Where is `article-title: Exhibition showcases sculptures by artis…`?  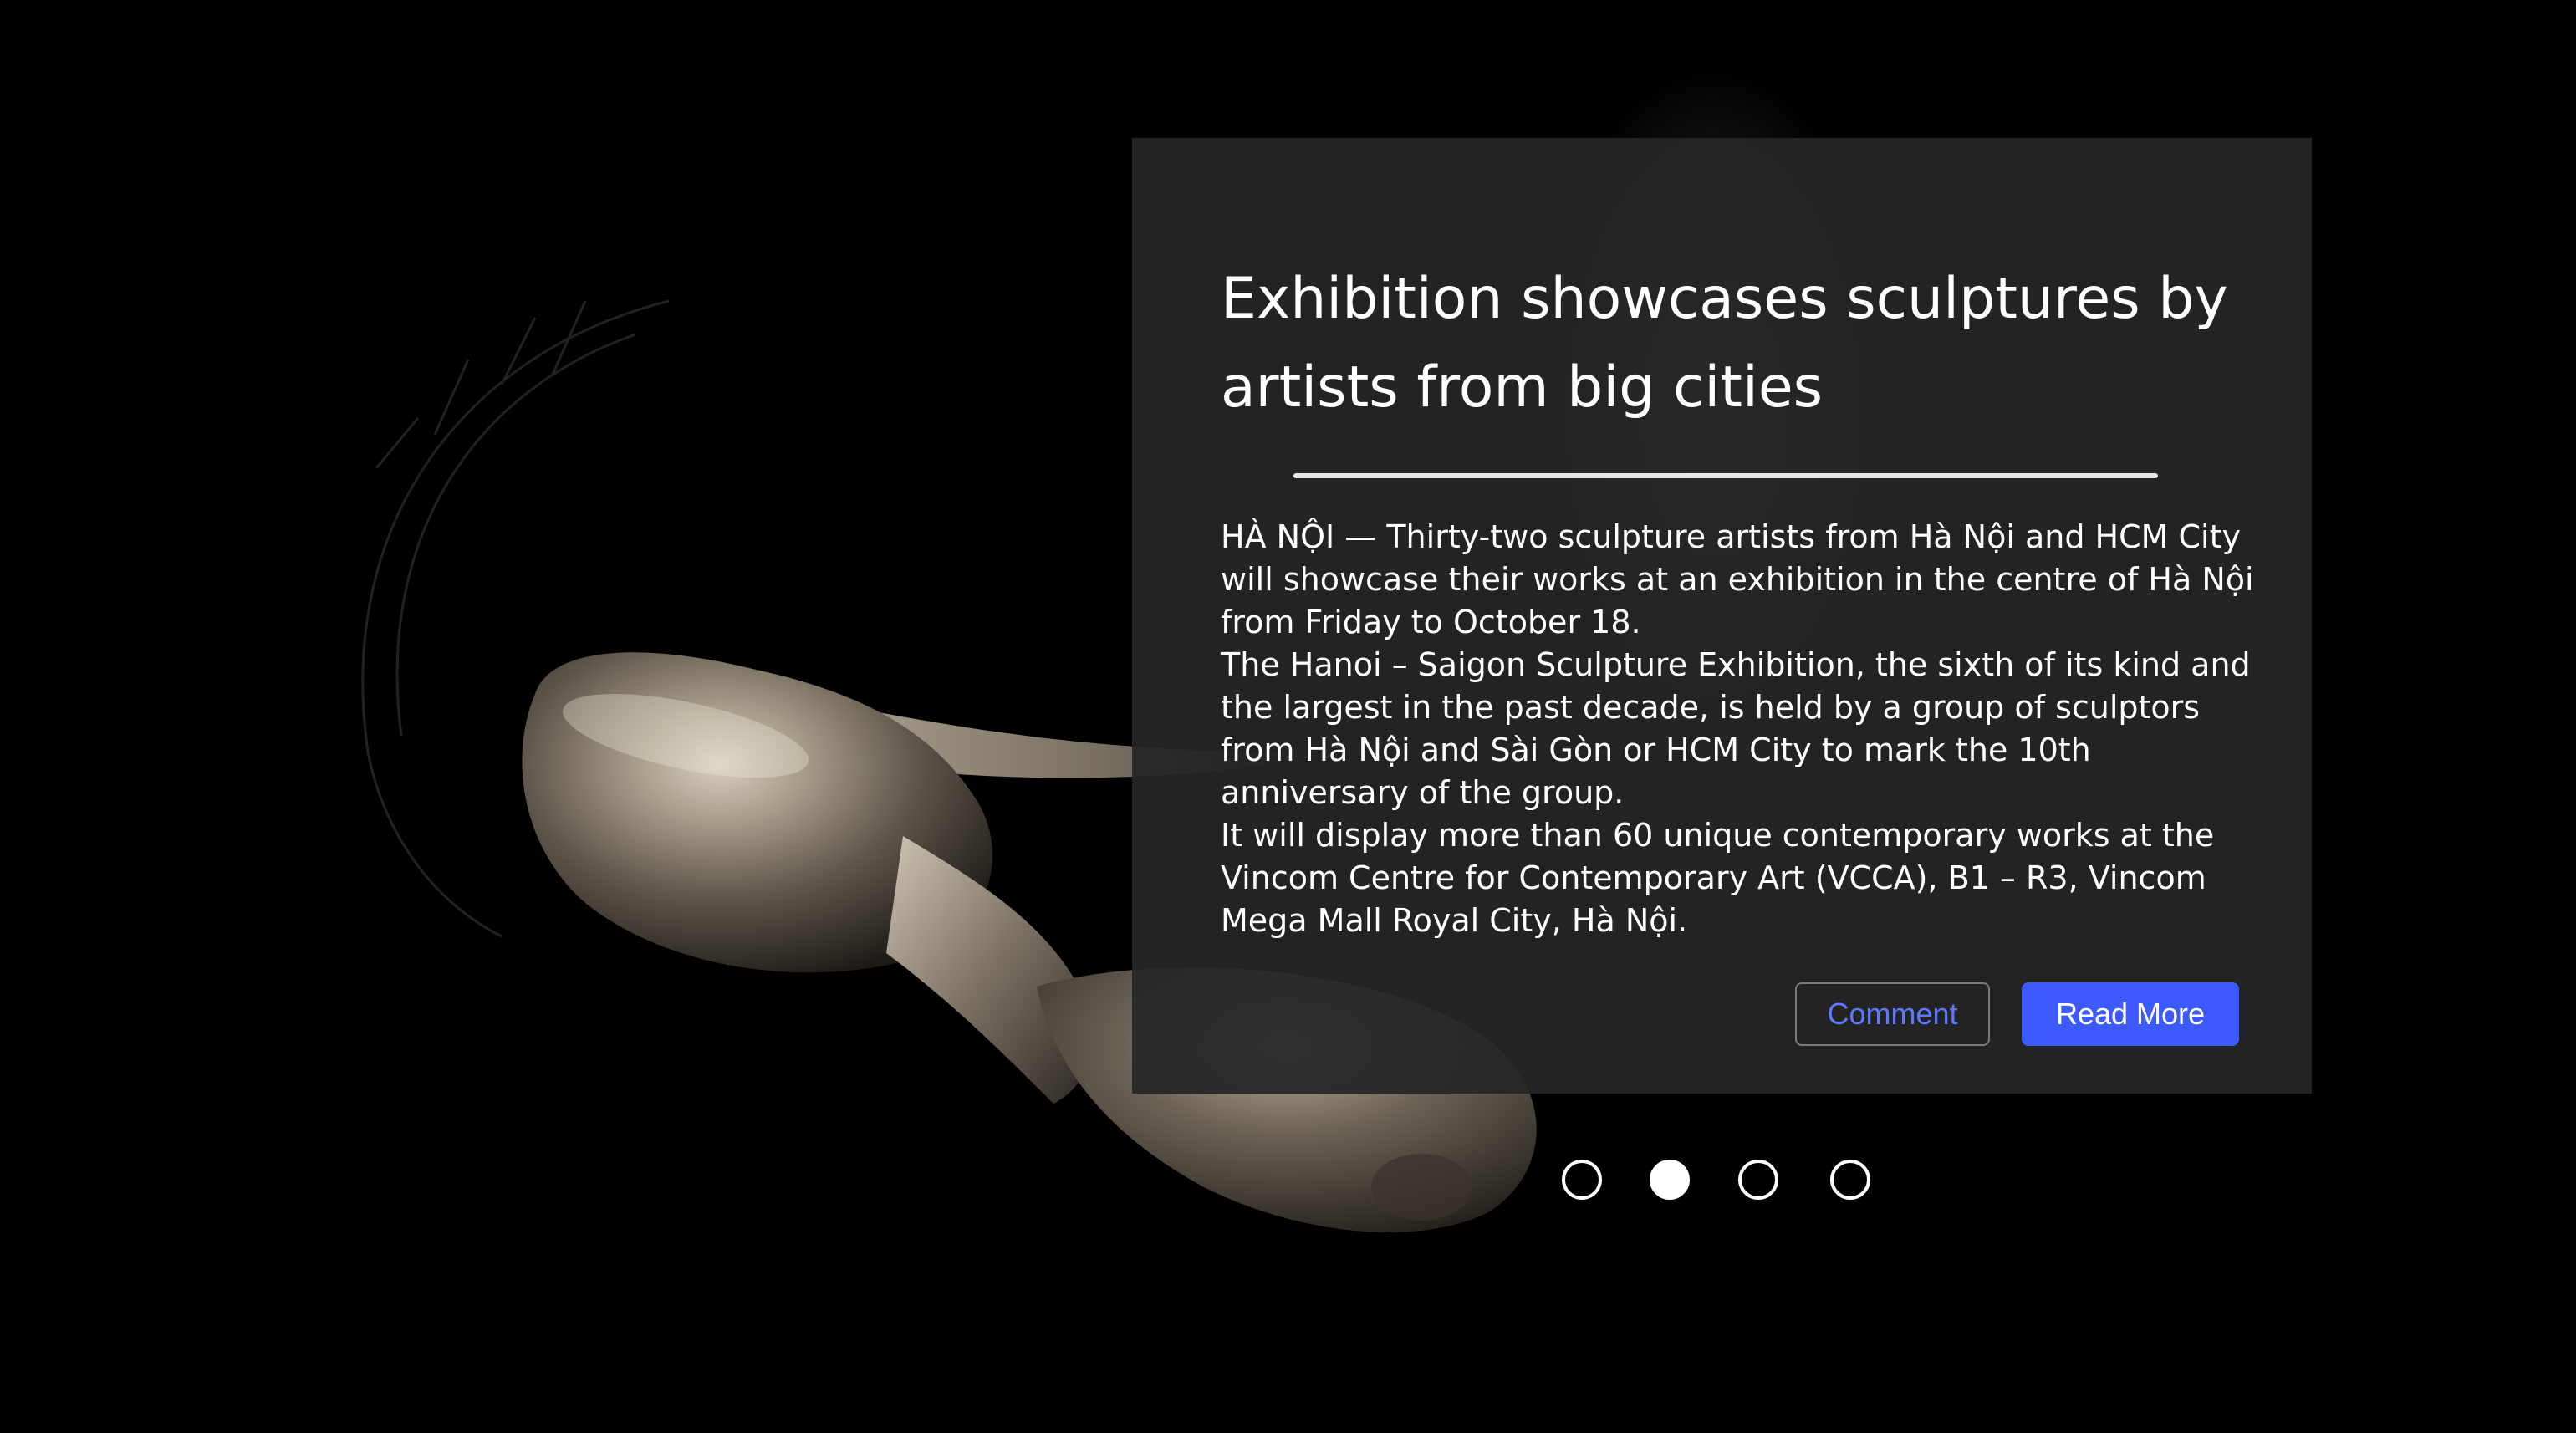
article-title: Exhibition showcases sculptures by artis… is located at coordinates (1725, 343).